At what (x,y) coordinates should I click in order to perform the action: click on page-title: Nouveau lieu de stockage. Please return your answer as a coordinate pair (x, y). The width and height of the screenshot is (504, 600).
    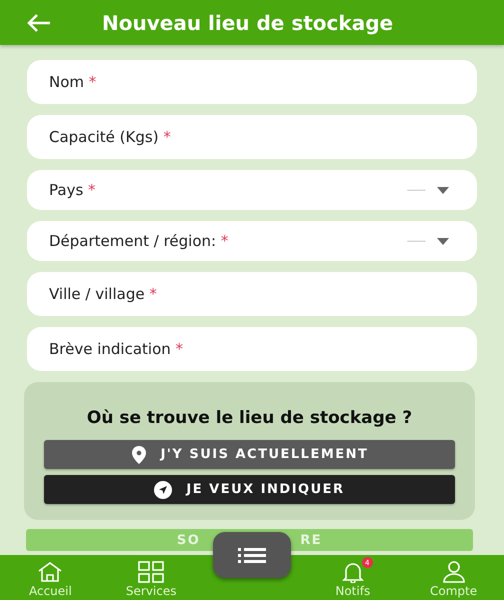
    Looking at the image, I should click on (248, 22).